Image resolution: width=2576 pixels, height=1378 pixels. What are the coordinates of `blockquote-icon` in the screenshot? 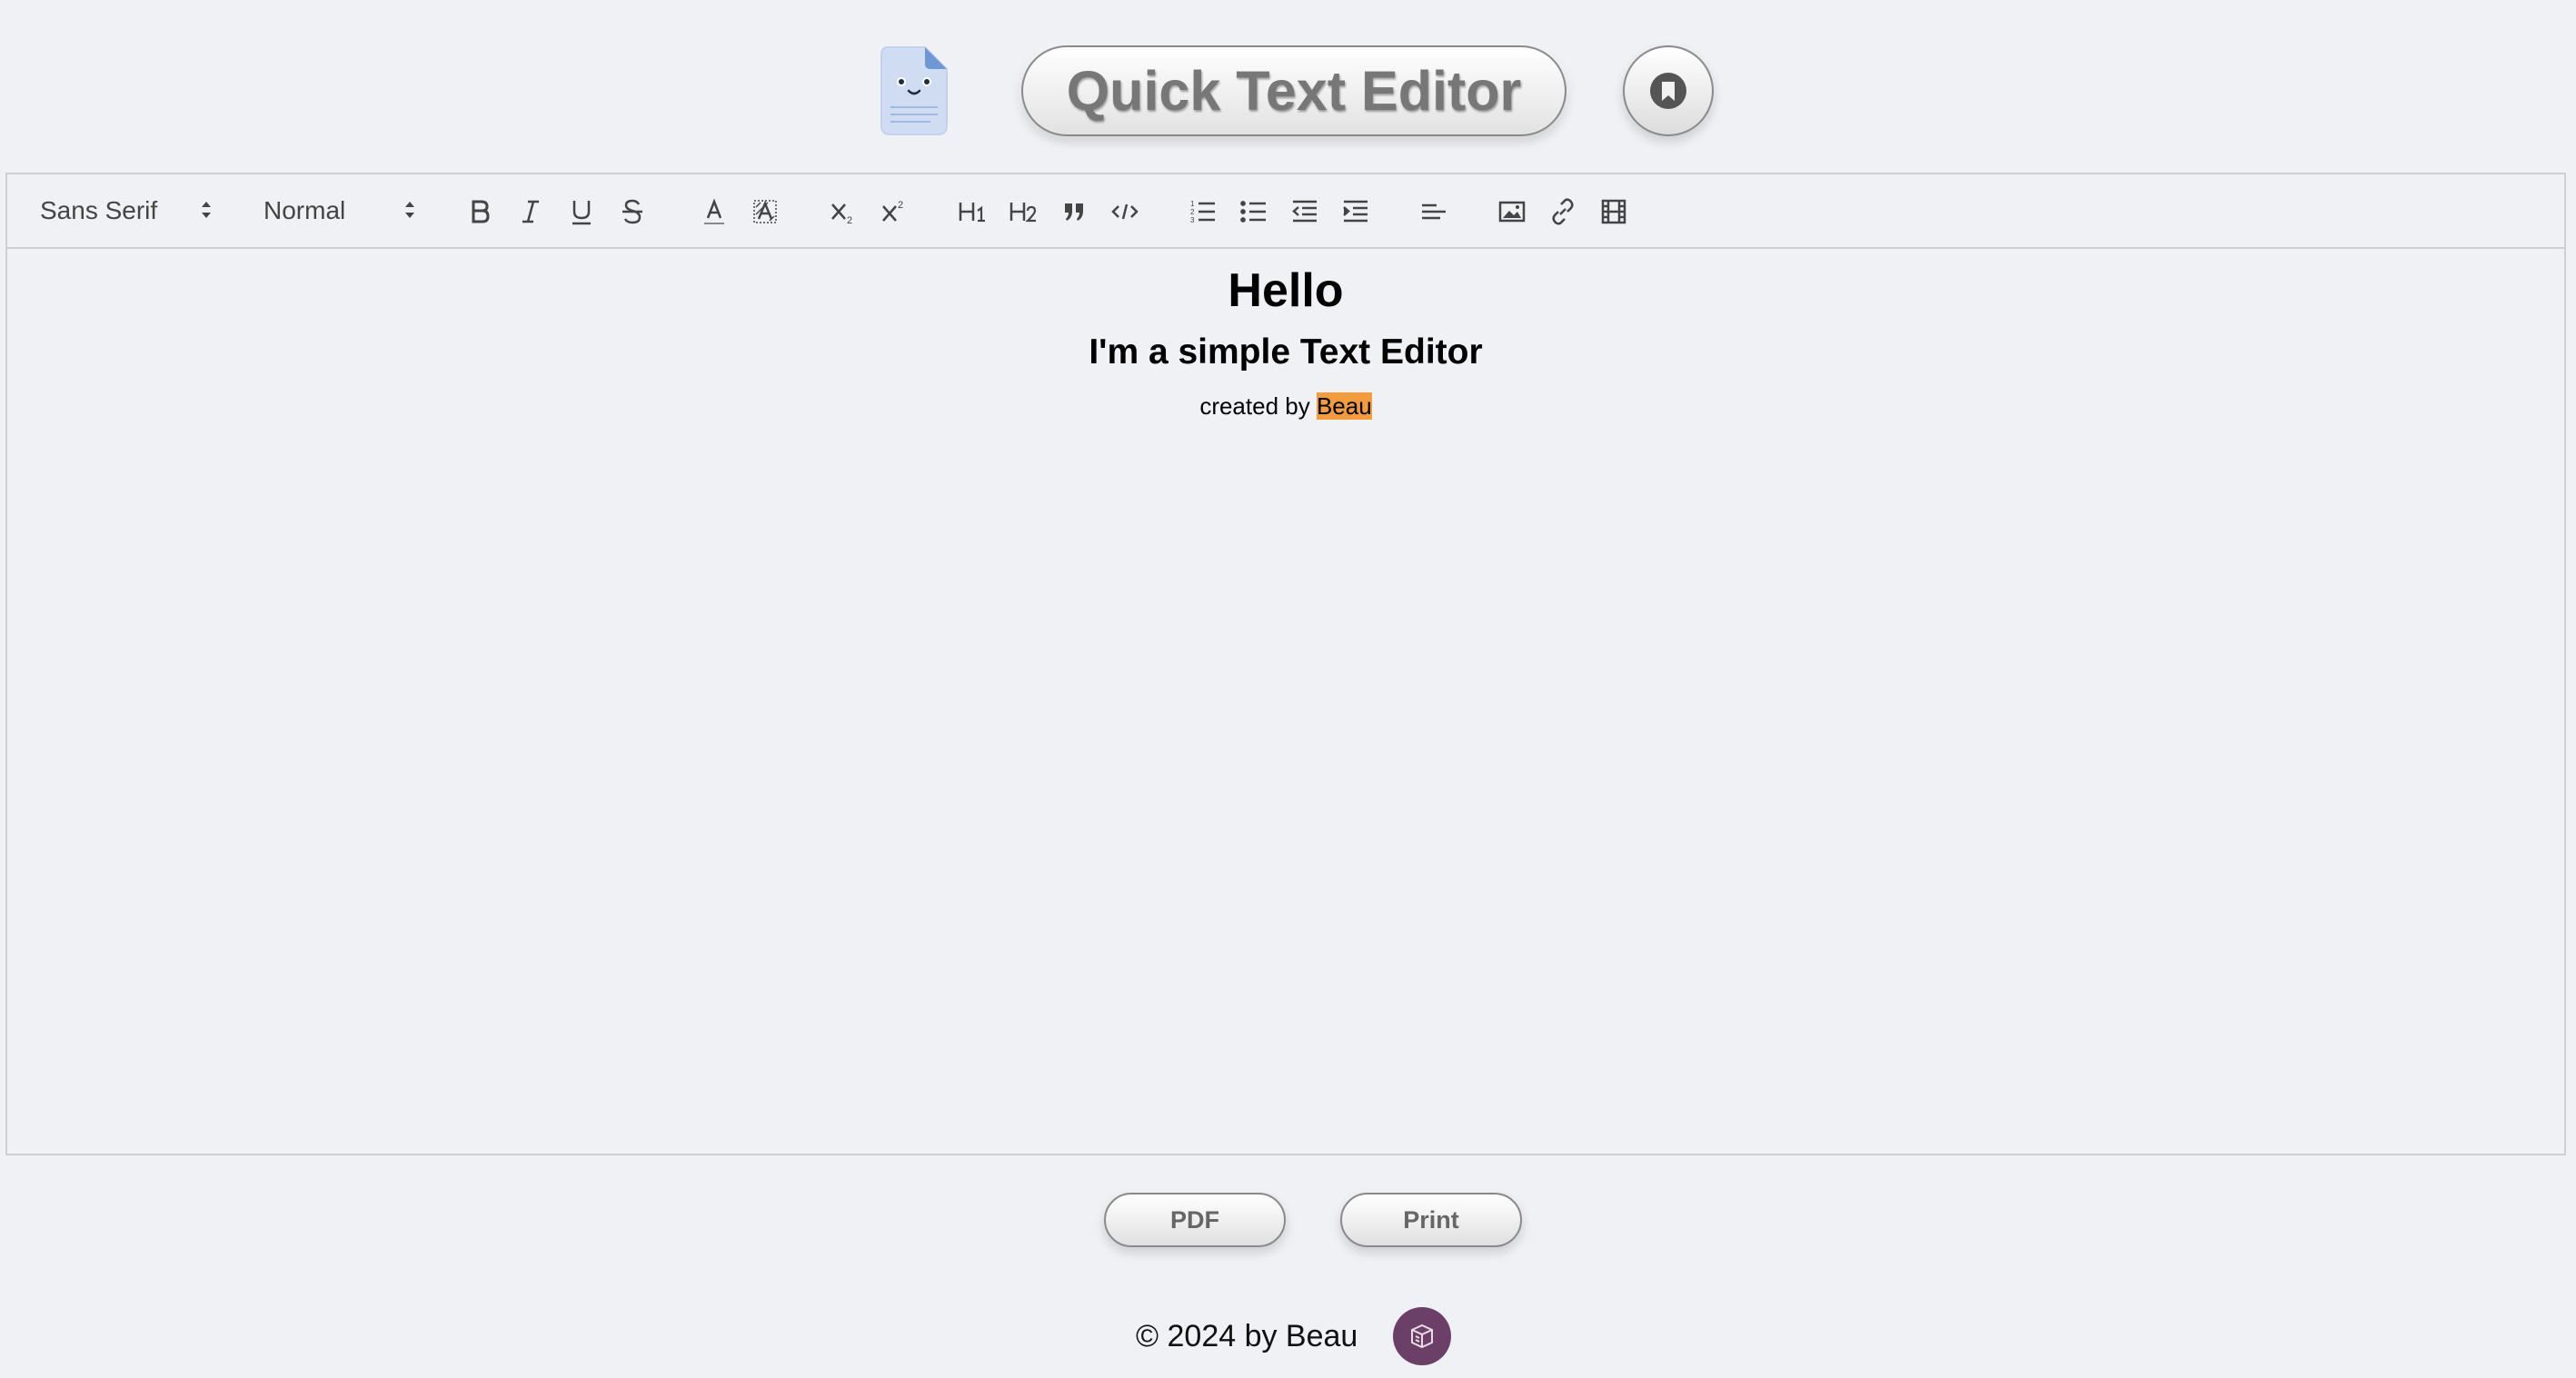 It's located at (1074, 212).